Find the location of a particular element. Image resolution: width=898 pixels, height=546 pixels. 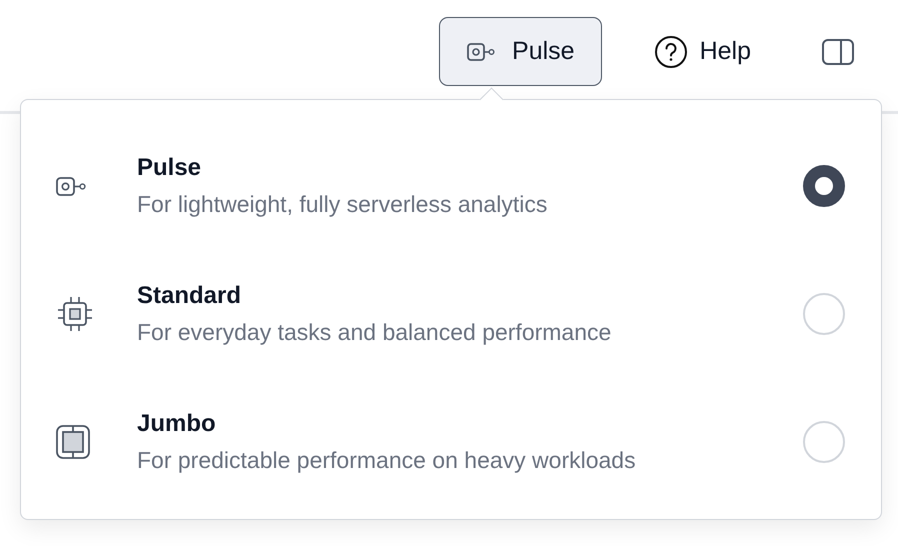

option-description: For lightweight, fully serverless analytics is located at coordinates (342, 204).